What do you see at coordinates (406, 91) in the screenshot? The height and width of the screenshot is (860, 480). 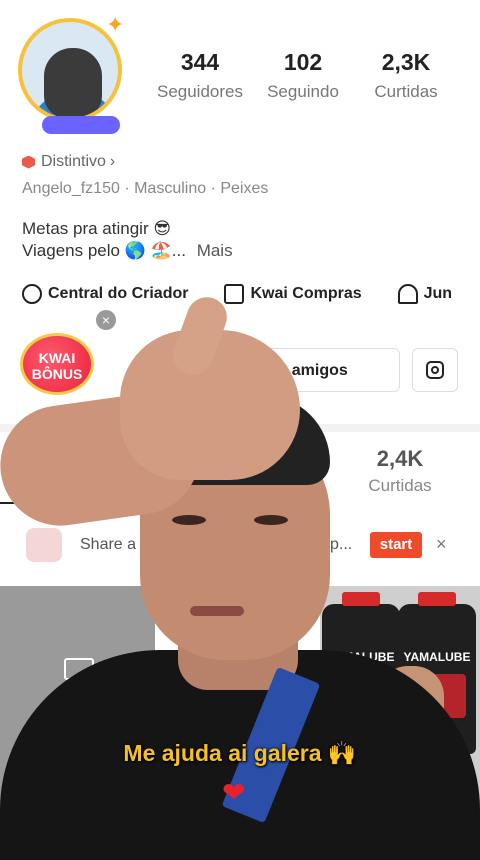 I see `likes-label: Curtidas` at bounding box center [406, 91].